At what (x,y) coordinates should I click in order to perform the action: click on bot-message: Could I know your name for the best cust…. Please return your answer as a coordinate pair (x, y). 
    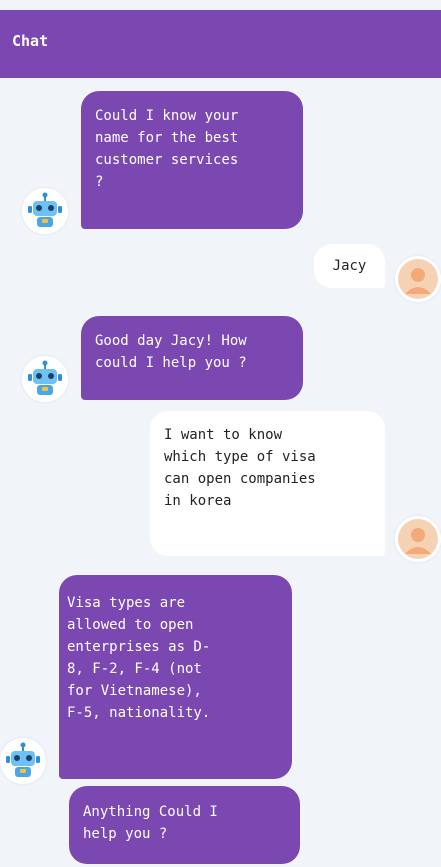
    Looking at the image, I should click on (192, 160).